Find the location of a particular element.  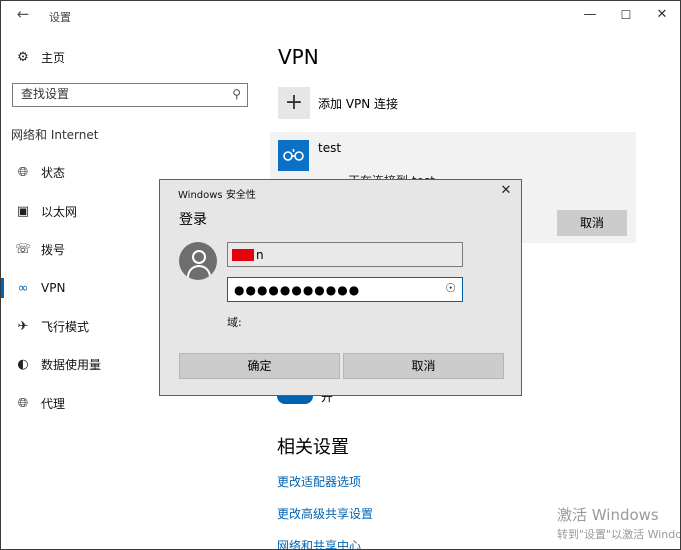

gear-icon: ⚙ is located at coordinates (23, 57).